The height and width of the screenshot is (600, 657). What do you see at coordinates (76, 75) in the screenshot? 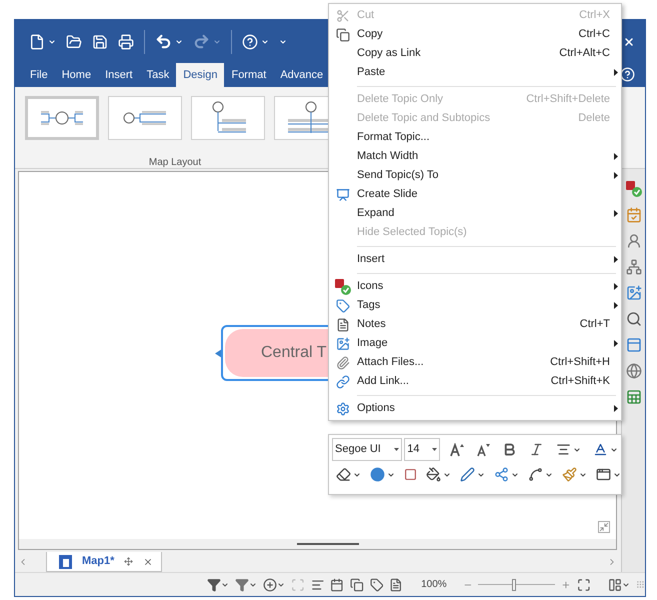
I see `ribbon-tab: Home` at bounding box center [76, 75].